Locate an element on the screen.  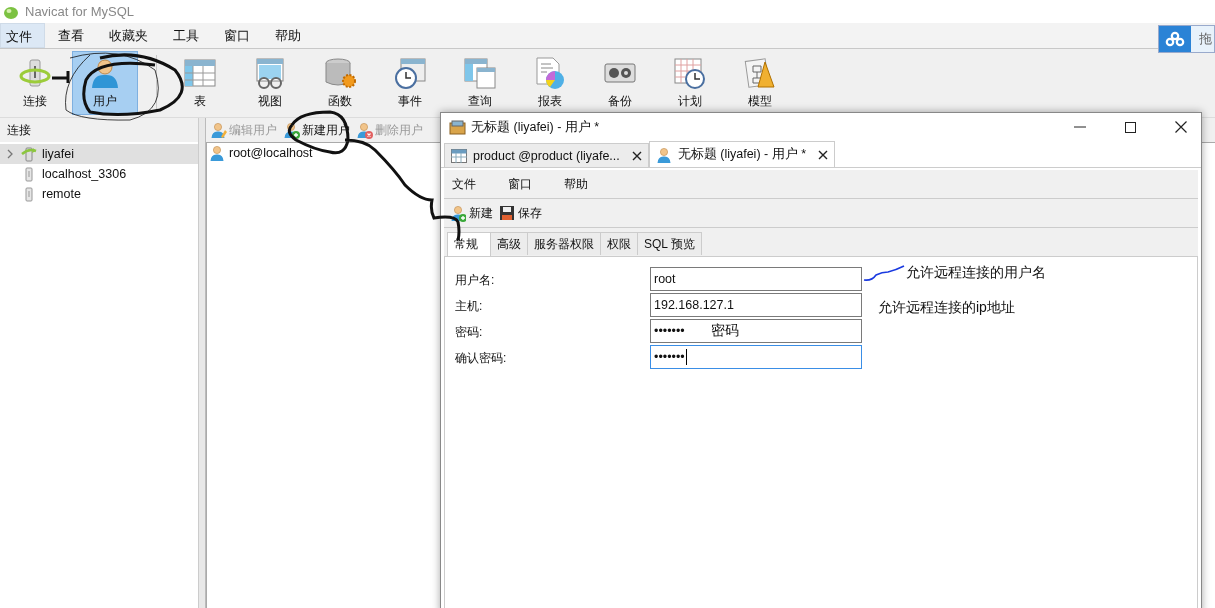
field-value: ••••••• is located at coordinates (669, 331).